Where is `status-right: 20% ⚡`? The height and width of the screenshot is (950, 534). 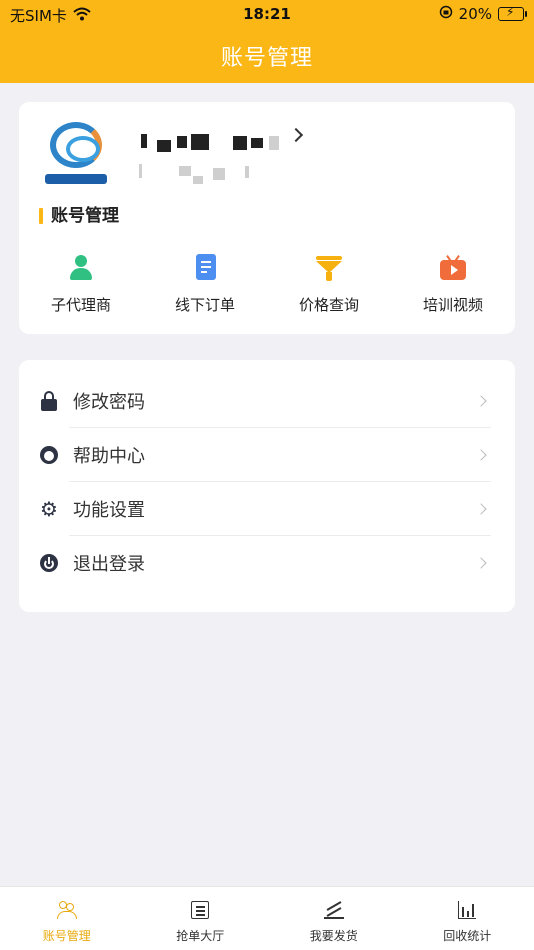
status-right: 20% ⚡ is located at coordinates (483, 14).